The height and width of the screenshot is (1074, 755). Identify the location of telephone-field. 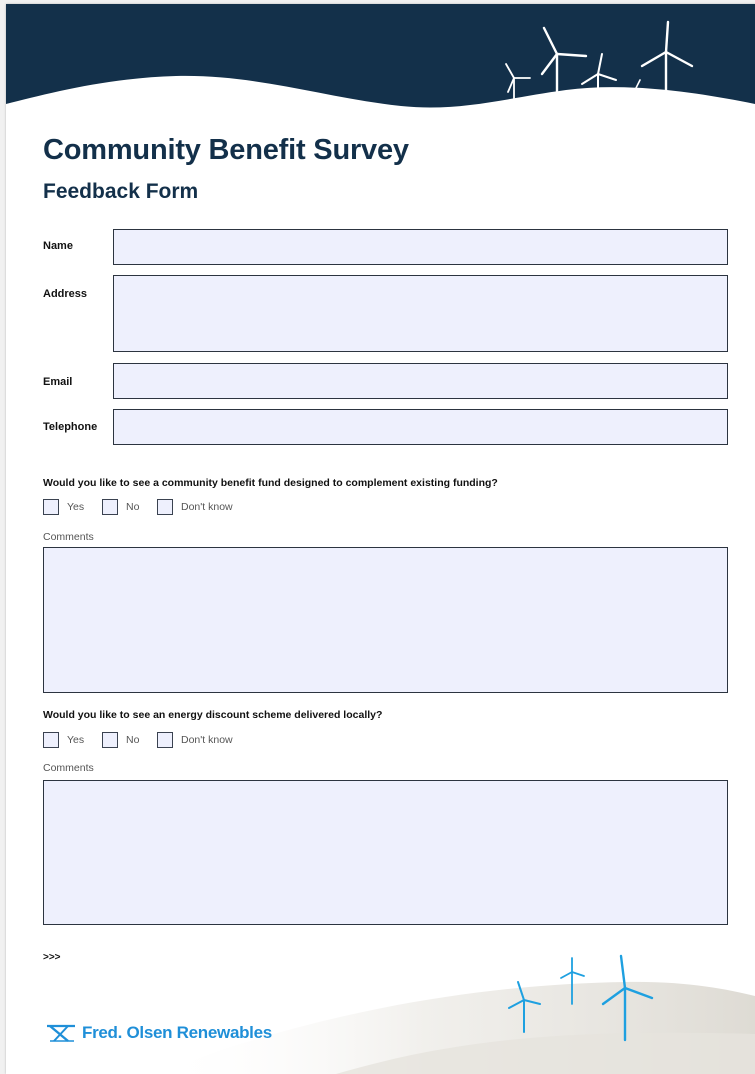
(420, 427).